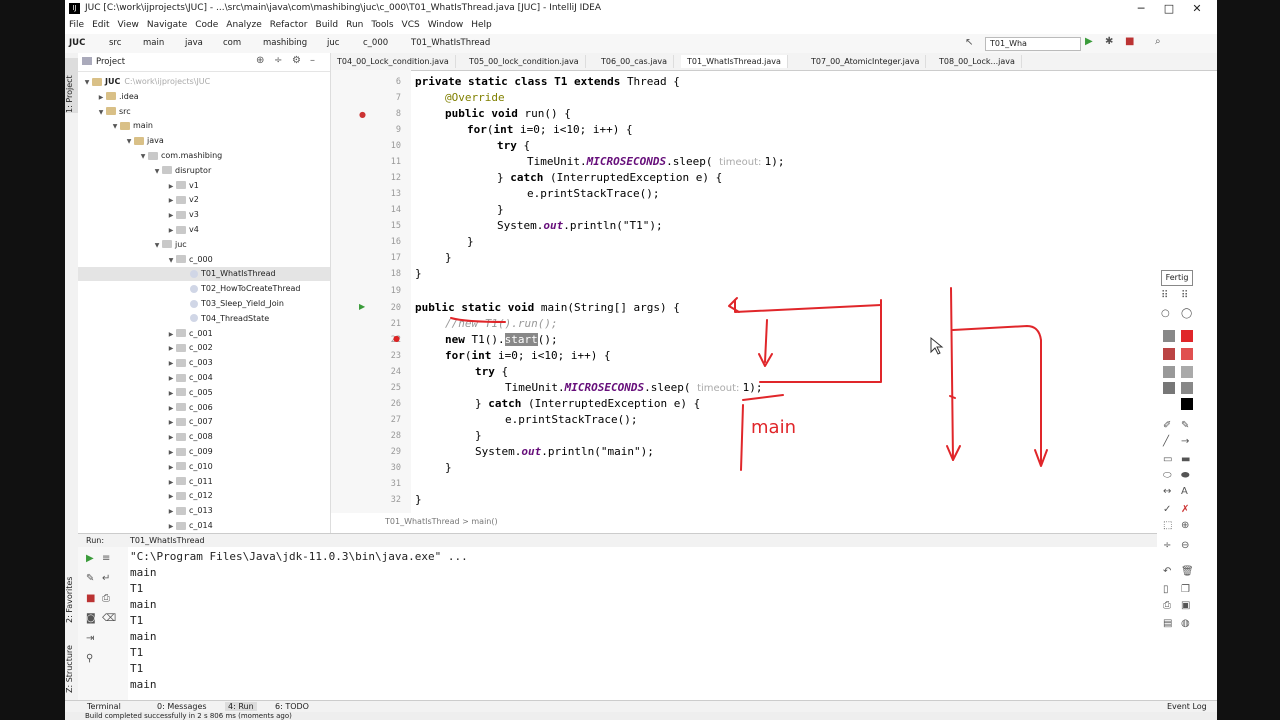 This screenshot has height=720, width=1280. I want to click on main-down-line, so click(766, 341).